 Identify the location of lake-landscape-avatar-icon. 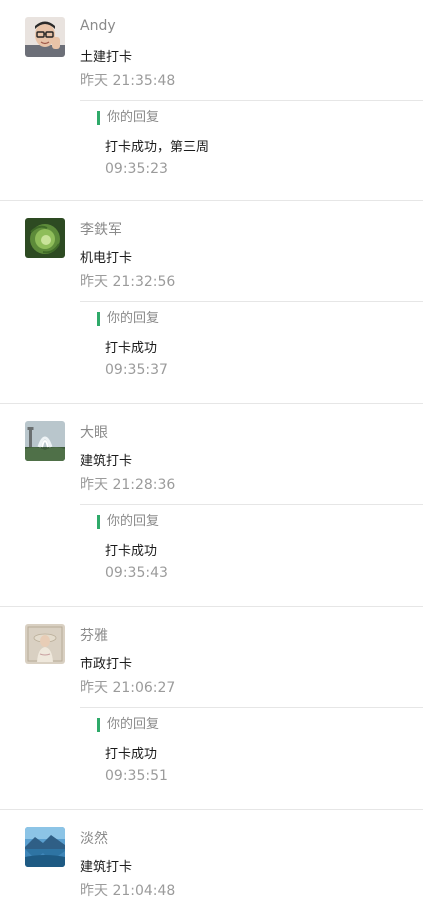
(45, 847).